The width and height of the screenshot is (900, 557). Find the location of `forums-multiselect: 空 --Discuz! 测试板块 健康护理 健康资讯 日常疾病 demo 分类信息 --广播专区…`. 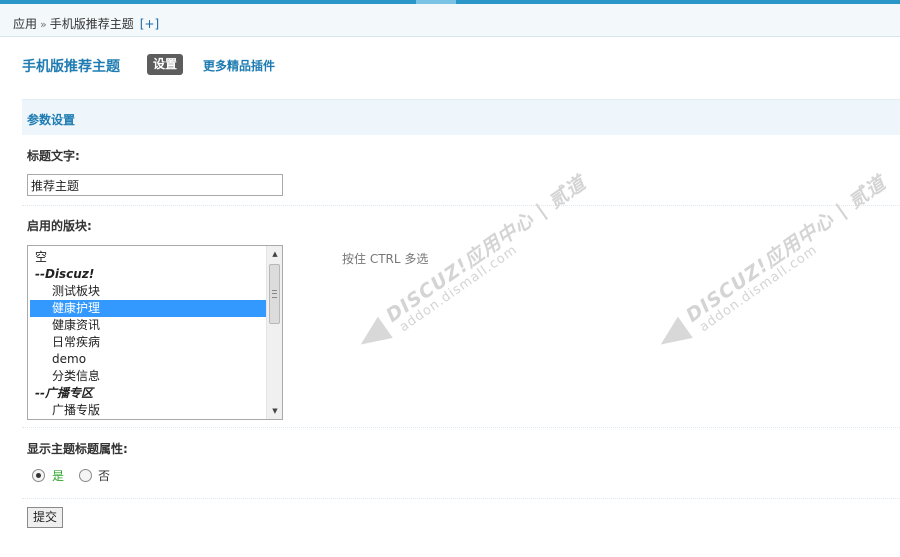

forums-multiselect: 空 --Discuz! 测试板块 健康护理 健康资讯 日常疾病 demo 分类信息 --广播专区… is located at coordinates (155, 332).